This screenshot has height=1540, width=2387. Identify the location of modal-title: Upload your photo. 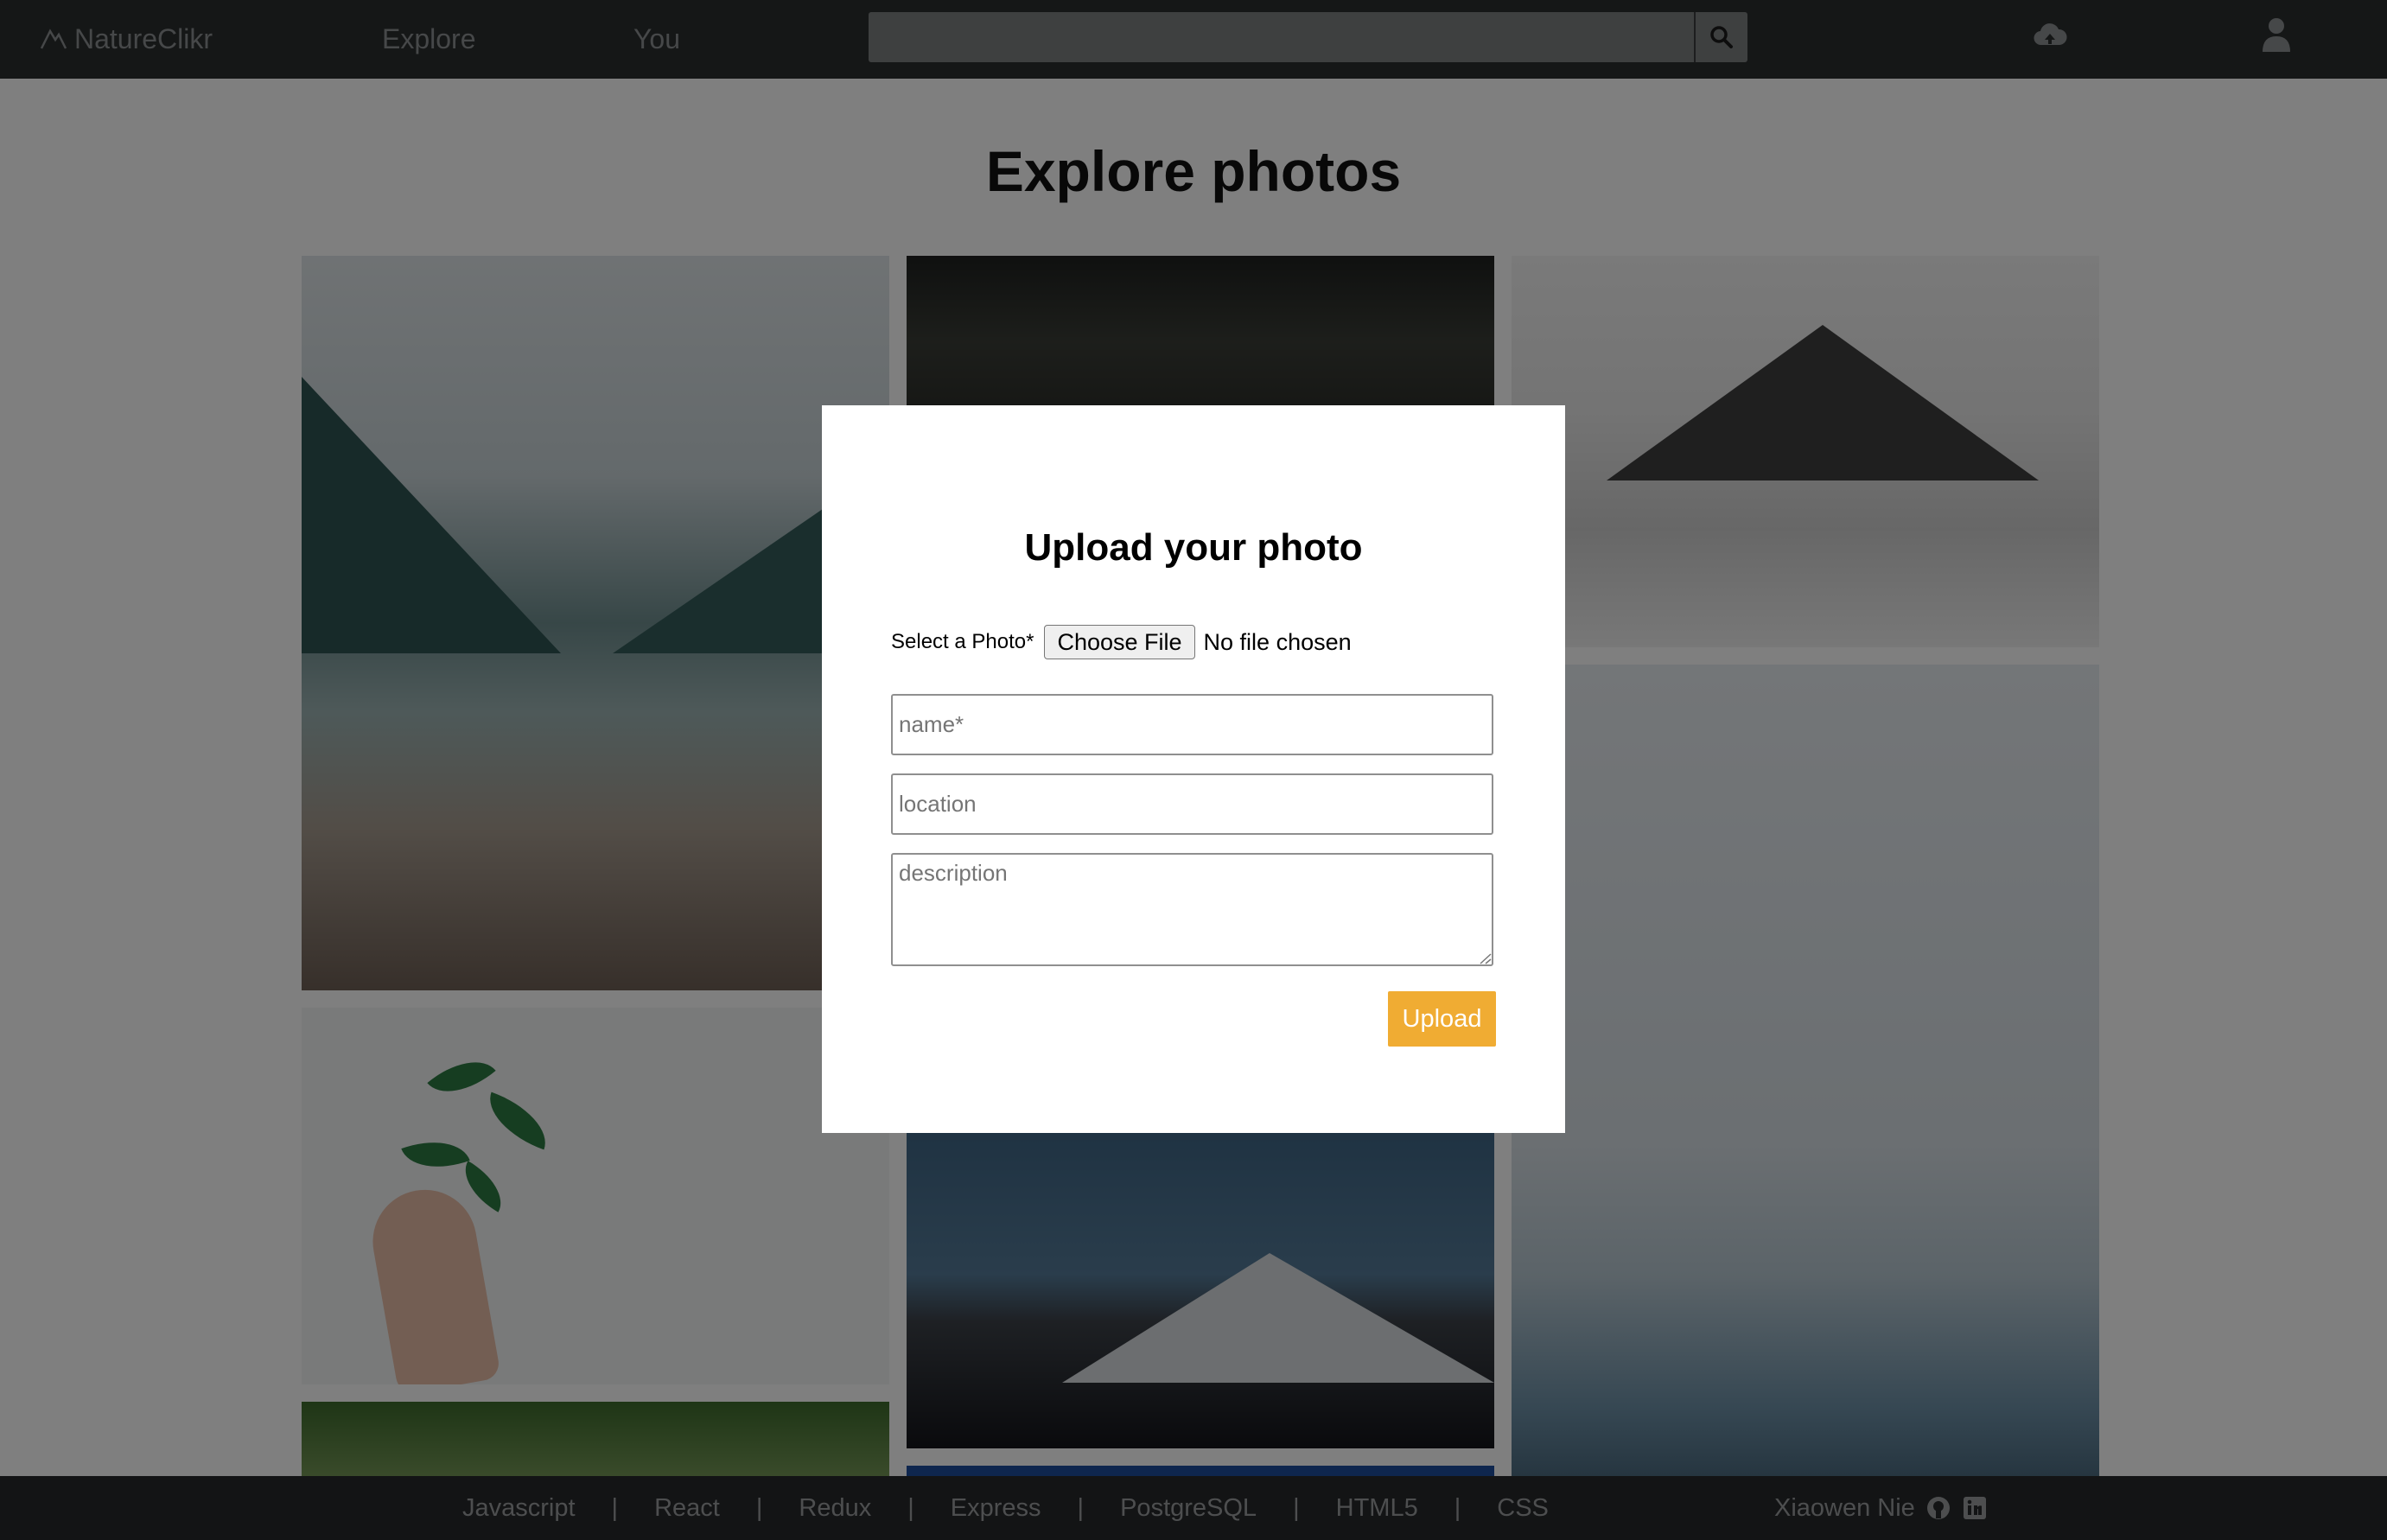
(1193, 547).